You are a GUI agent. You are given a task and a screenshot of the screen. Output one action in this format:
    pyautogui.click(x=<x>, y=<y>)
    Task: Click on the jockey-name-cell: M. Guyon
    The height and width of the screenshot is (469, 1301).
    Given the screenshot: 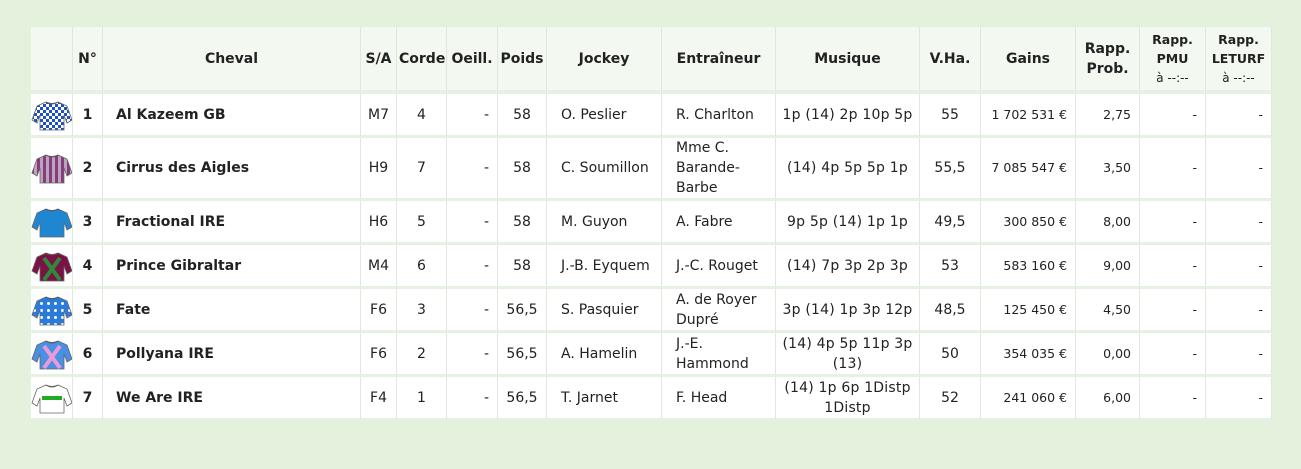 What is the action you would take?
    pyautogui.click(x=604, y=223)
    